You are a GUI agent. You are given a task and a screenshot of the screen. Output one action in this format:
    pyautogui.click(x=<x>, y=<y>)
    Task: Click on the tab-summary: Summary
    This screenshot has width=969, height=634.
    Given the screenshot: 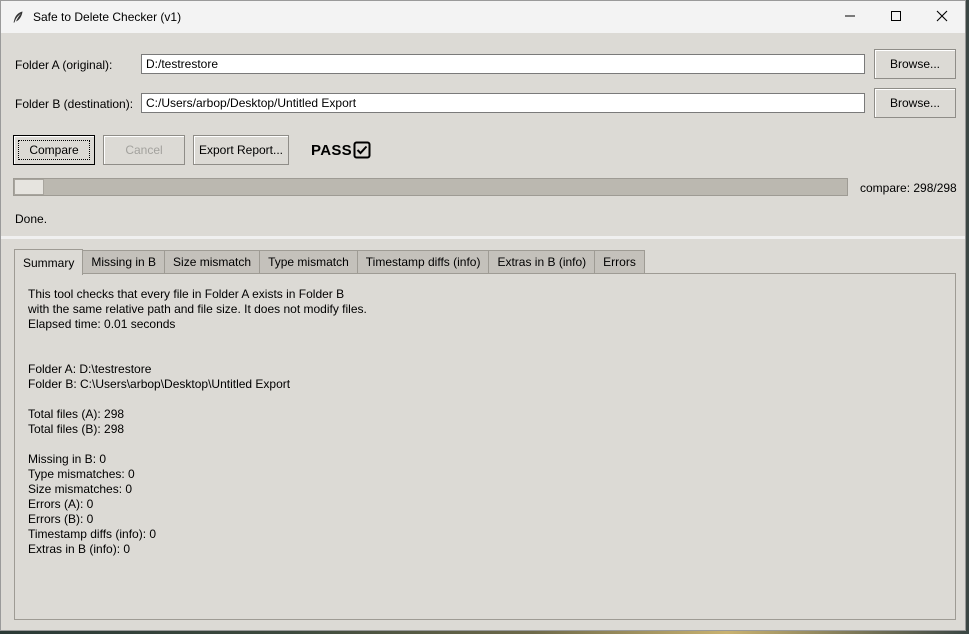 What is the action you would take?
    pyautogui.click(x=49, y=262)
    